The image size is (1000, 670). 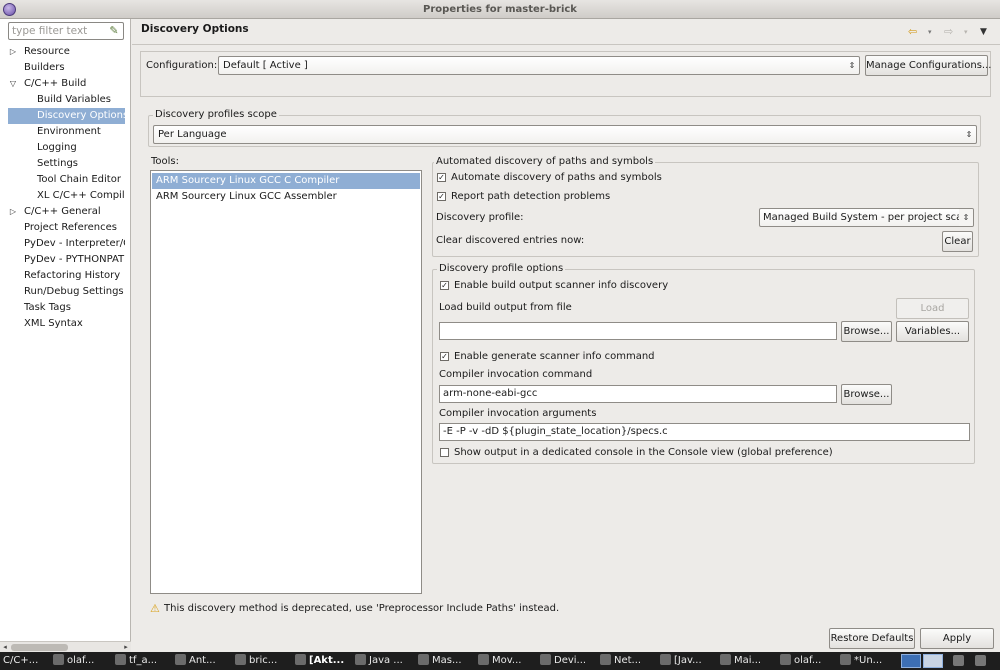 What do you see at coordinates (930, 32) in the screenshot?
I see `back-menu-chevron-icon: ▾` at bounding box center [930, 32].